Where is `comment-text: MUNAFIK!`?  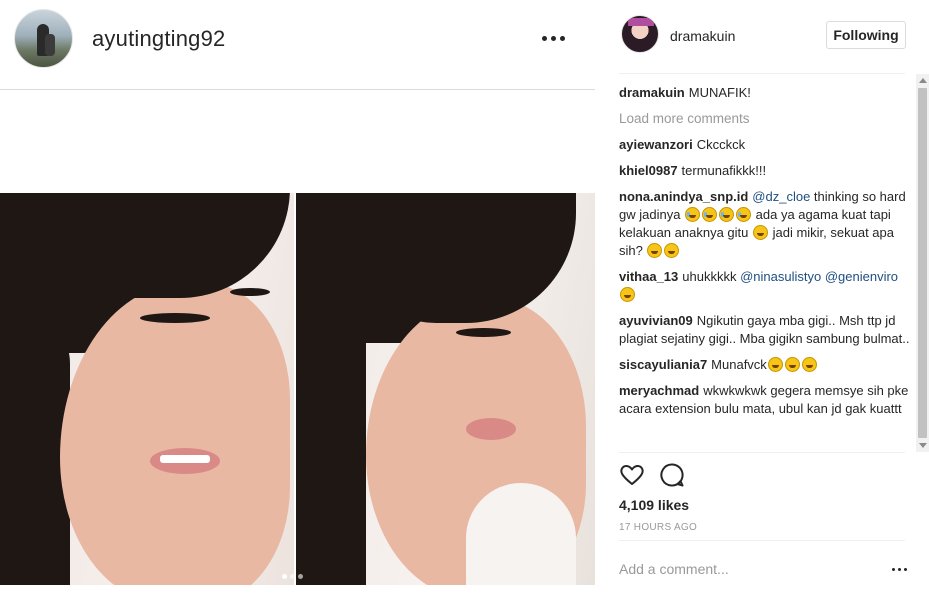
comment-text: MUNAFIK! is located at coordinates (719, 92).